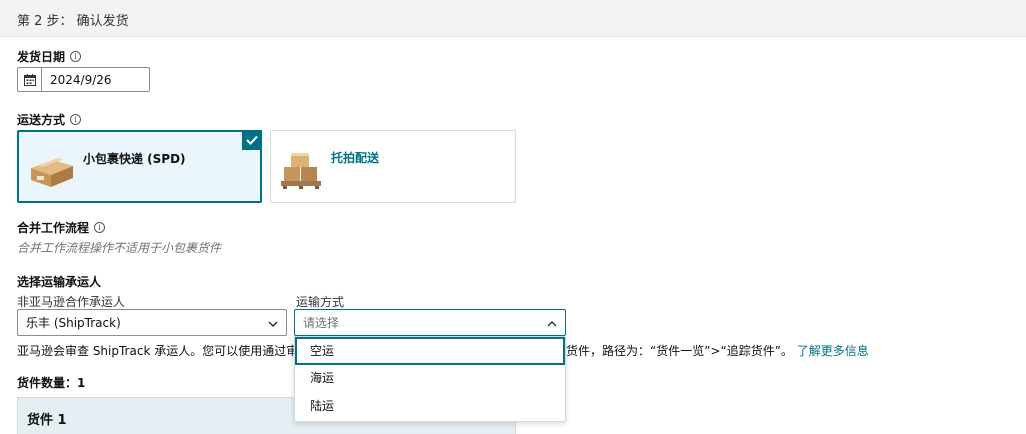  What do you see at coordinates (119, 248) in the screenshot?
I see `merge-workflow-hint: 合并工作流程操作不适用于小包裹货件` at bounding box center [119, 248].